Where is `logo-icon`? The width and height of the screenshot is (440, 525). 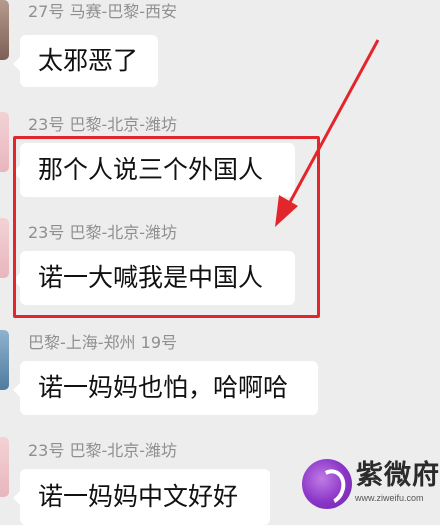 logo-icon is located at coordinates (327, 484).